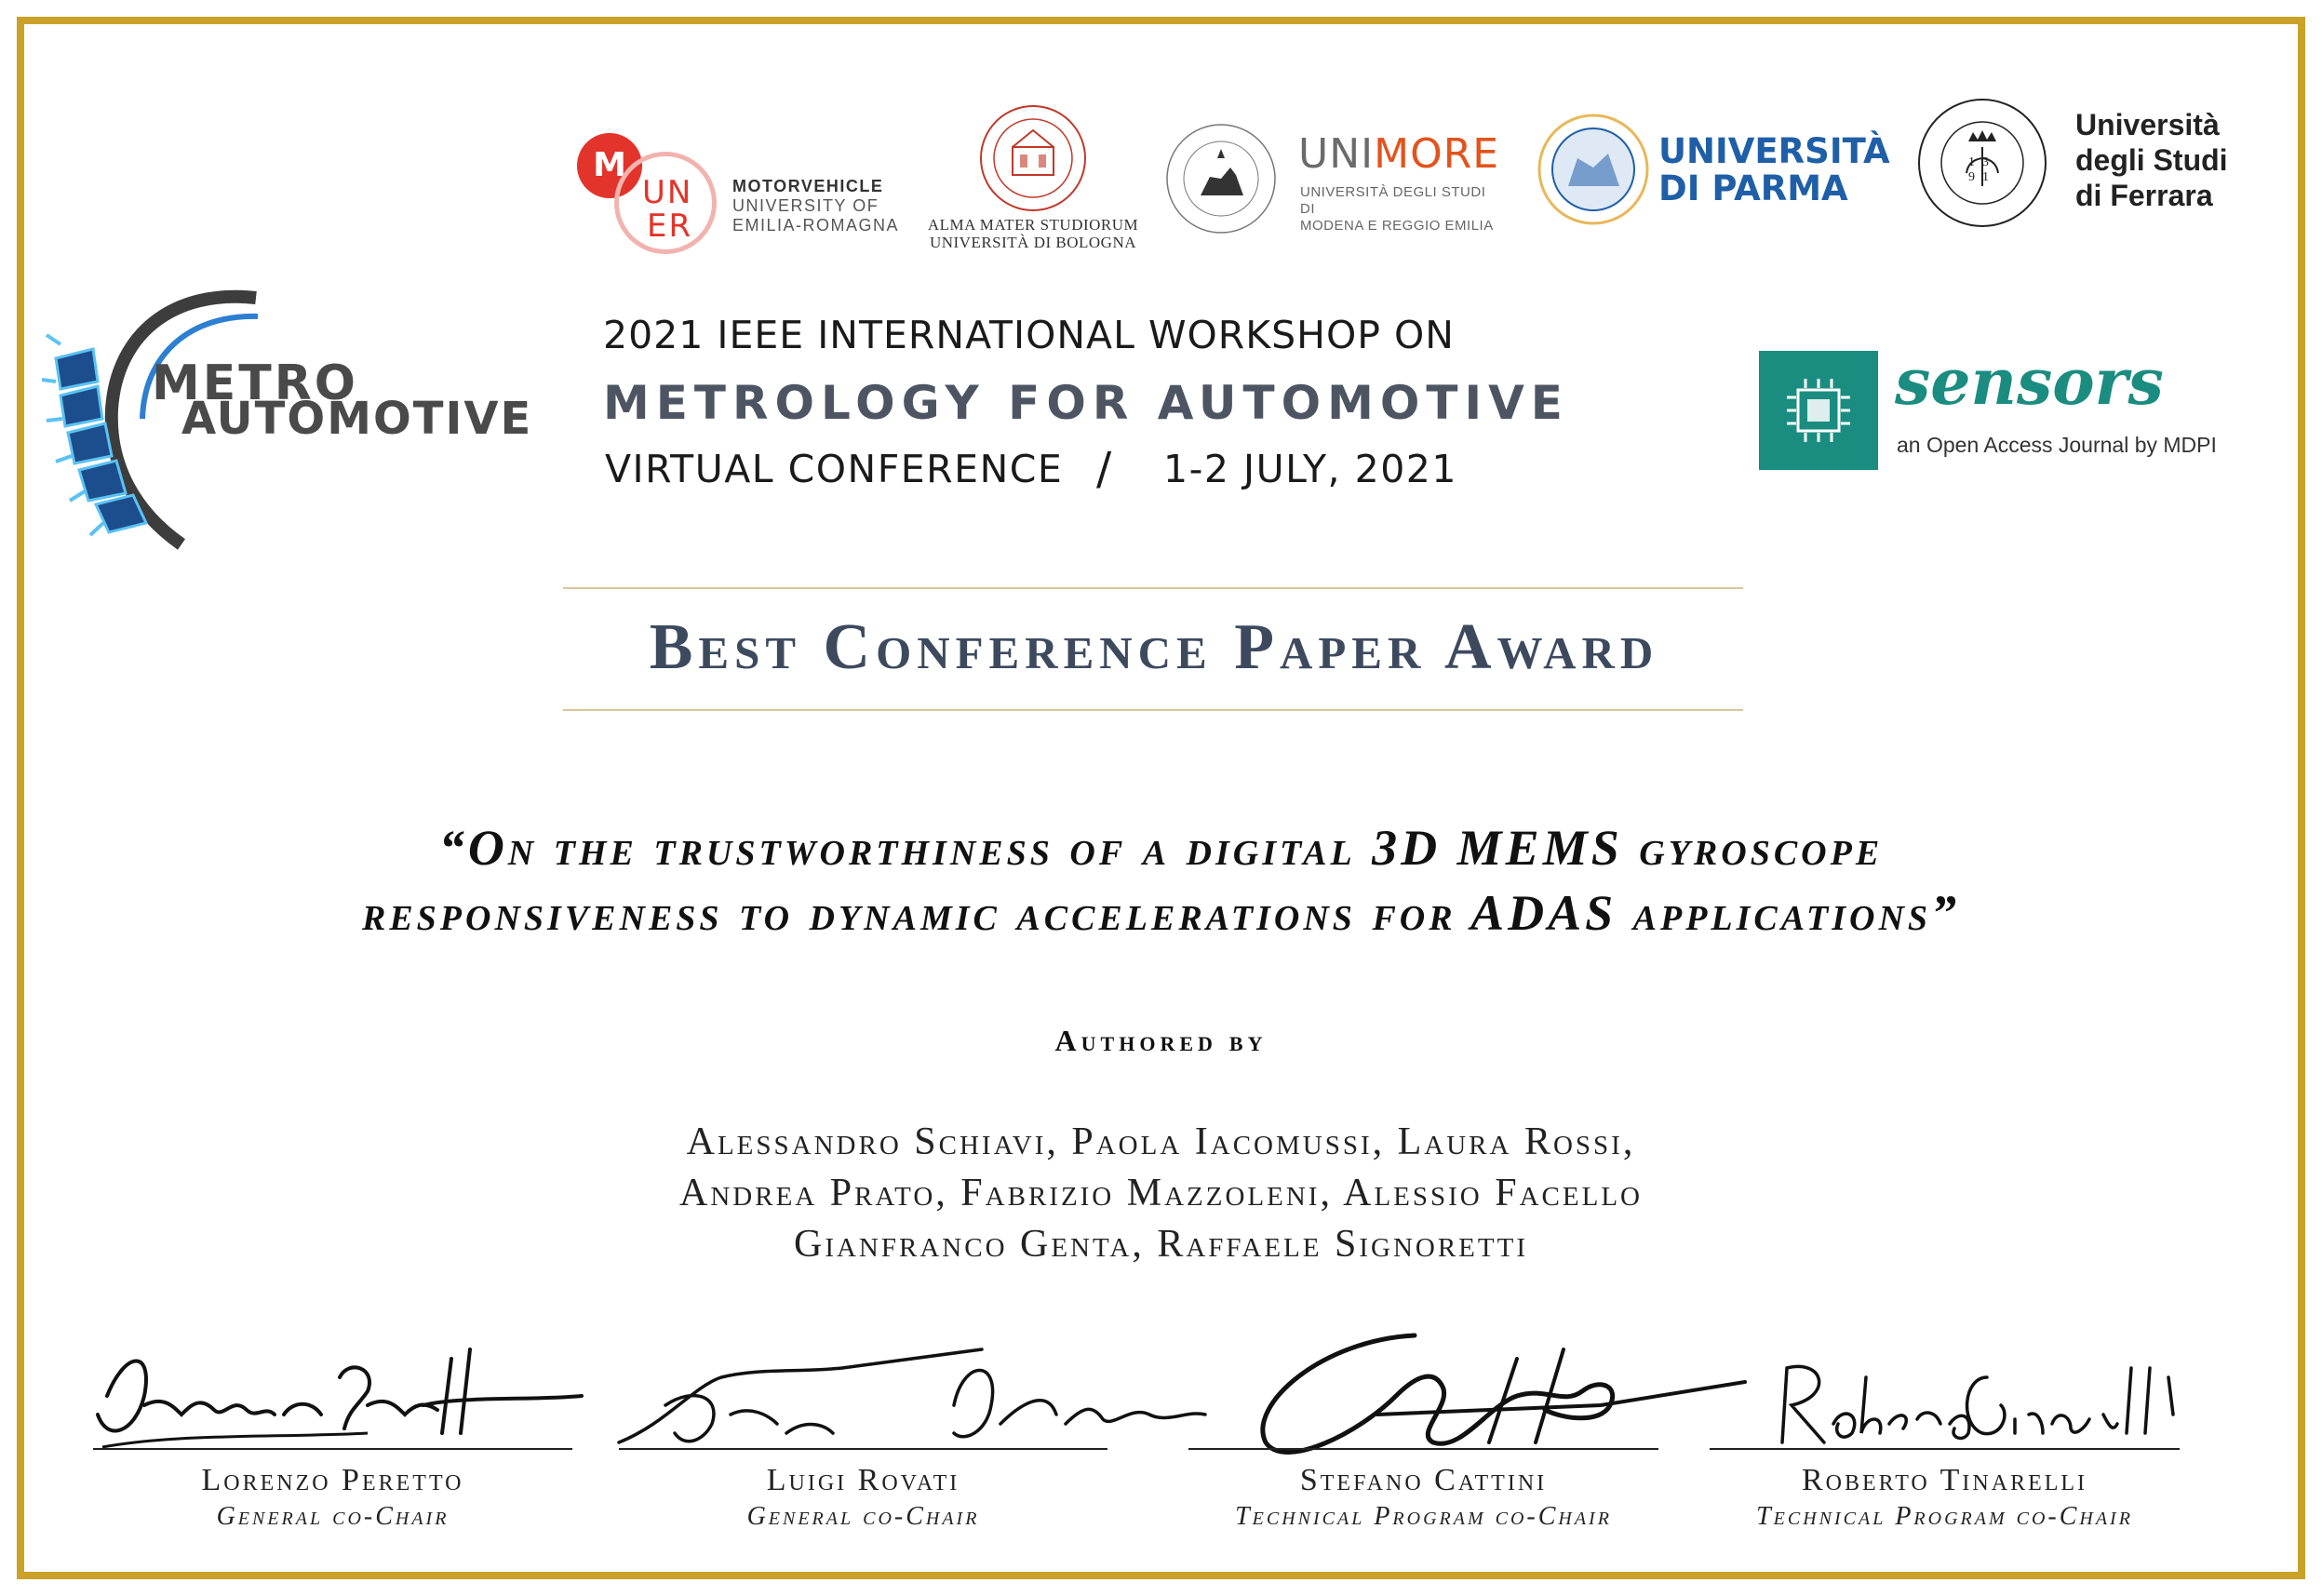 The width and height of the screenshot is (2322, 1596). What do you see at coordinates (1945, 1480) in the screenshot?
I see `signatory-4-name: Roberto Tinarelli` at bounding box center [1945, 1480].